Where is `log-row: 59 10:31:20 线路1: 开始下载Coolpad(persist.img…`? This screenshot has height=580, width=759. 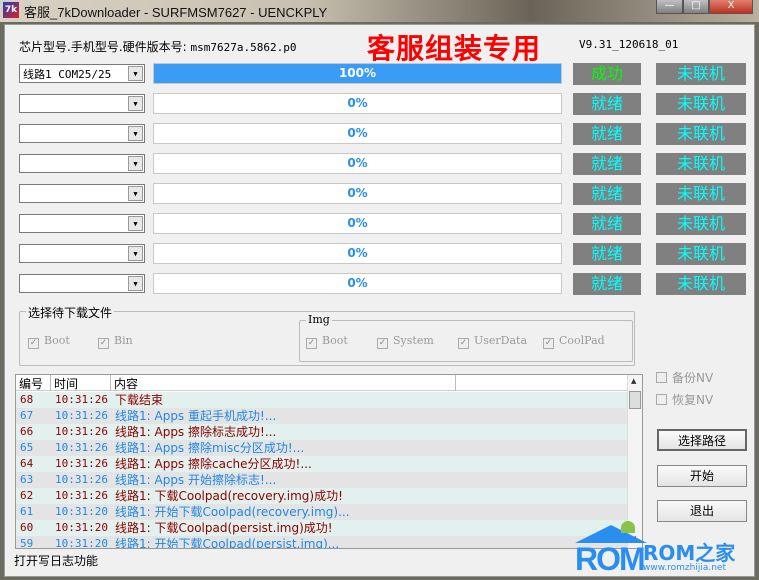
log-row: 59 10:31:20 线路1: 开始下载Coolpad(persist.img… is located at coordinates (322, 542).